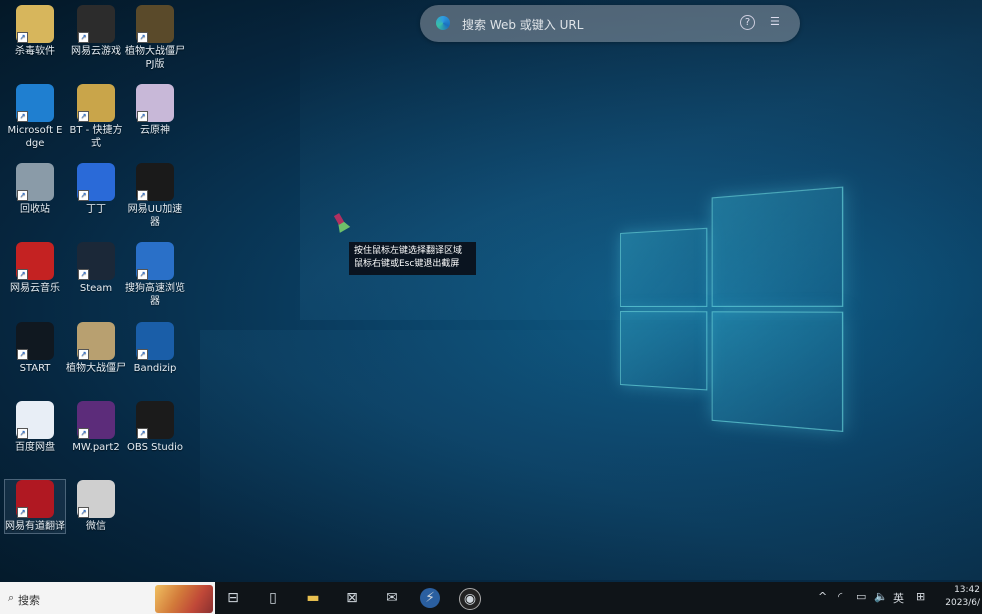 The image size is (982, 614). Describe the element at coordinates (747, 22) in the screenshot. I see `help-icon: ?` at that location.